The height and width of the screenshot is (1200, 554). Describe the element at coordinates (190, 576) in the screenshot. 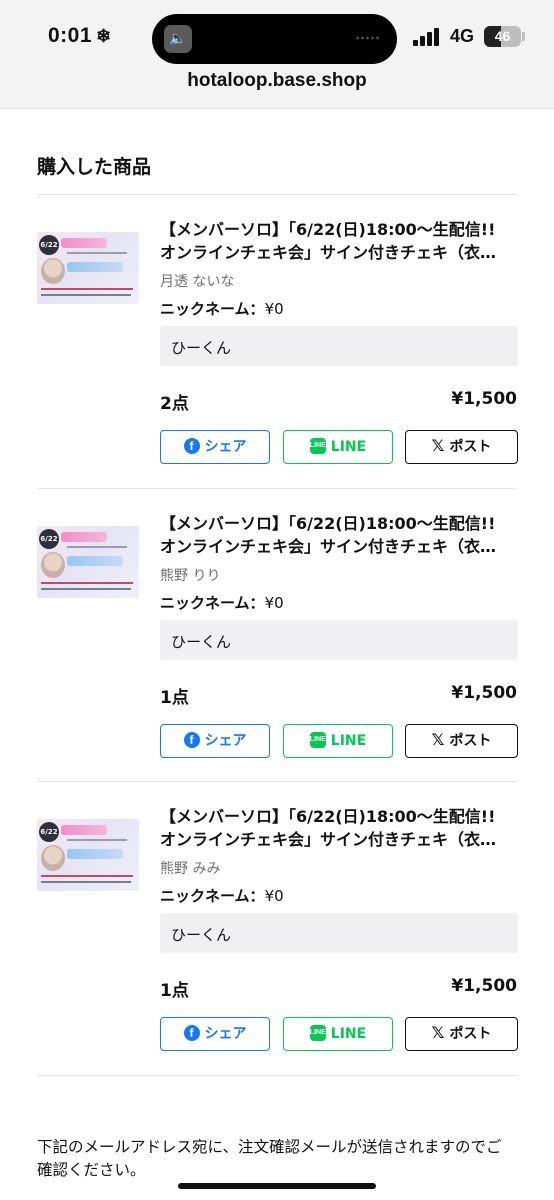

I see `member-name: 熊野 りり` at that location.